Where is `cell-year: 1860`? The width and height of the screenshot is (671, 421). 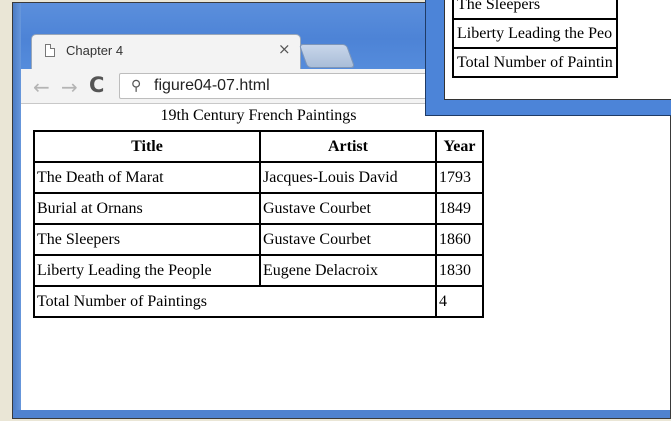 cell-year: 1860 is located at coordinates (459, 239).